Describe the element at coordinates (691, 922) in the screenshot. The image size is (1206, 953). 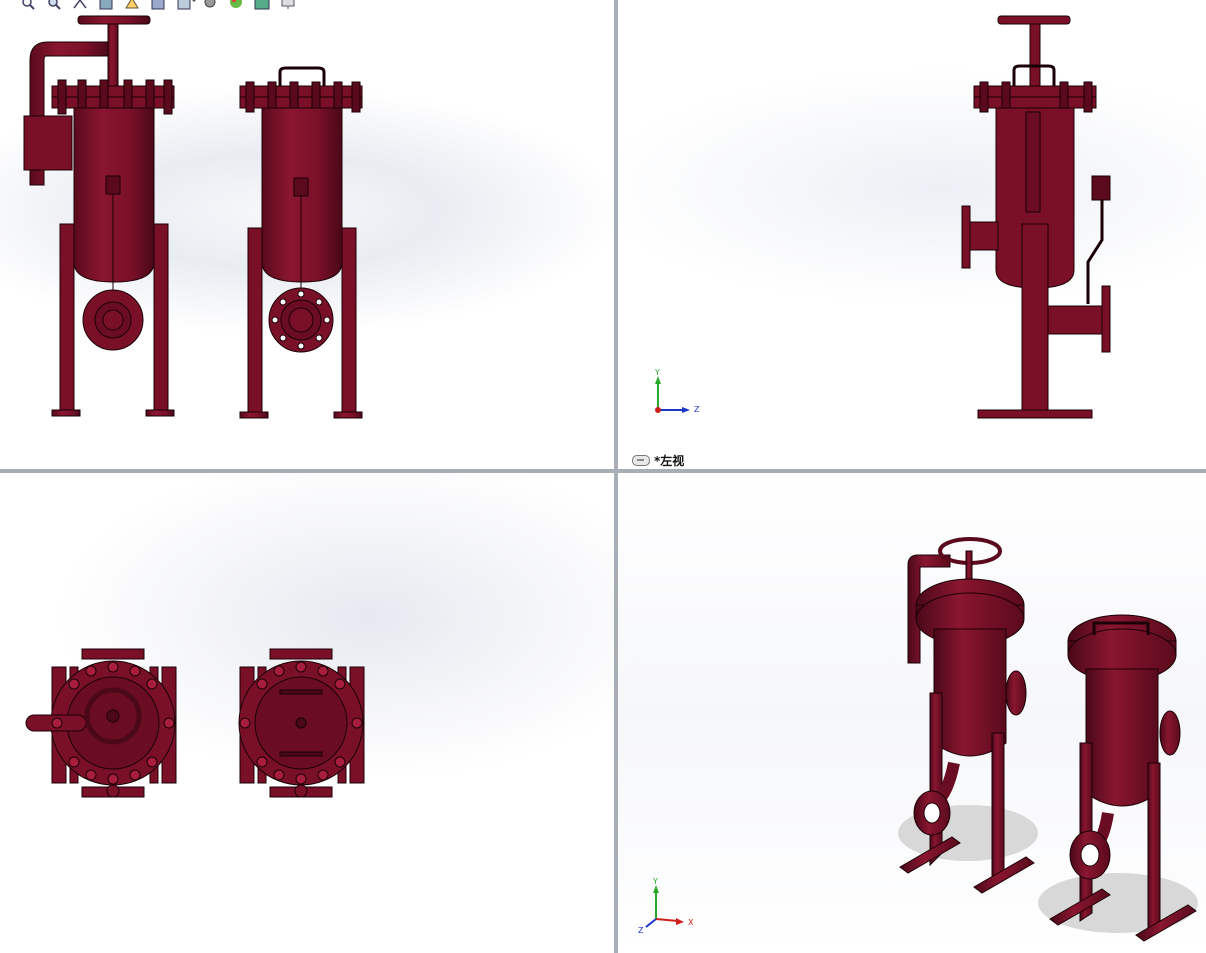
I see `triad-x-label: X` at that location.